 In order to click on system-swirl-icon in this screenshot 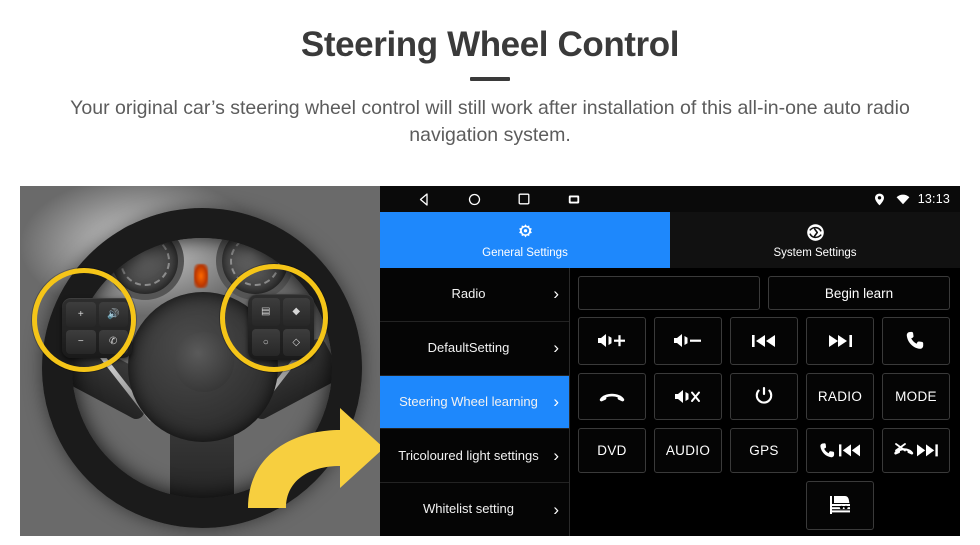, I will do `click(815, 233)`.